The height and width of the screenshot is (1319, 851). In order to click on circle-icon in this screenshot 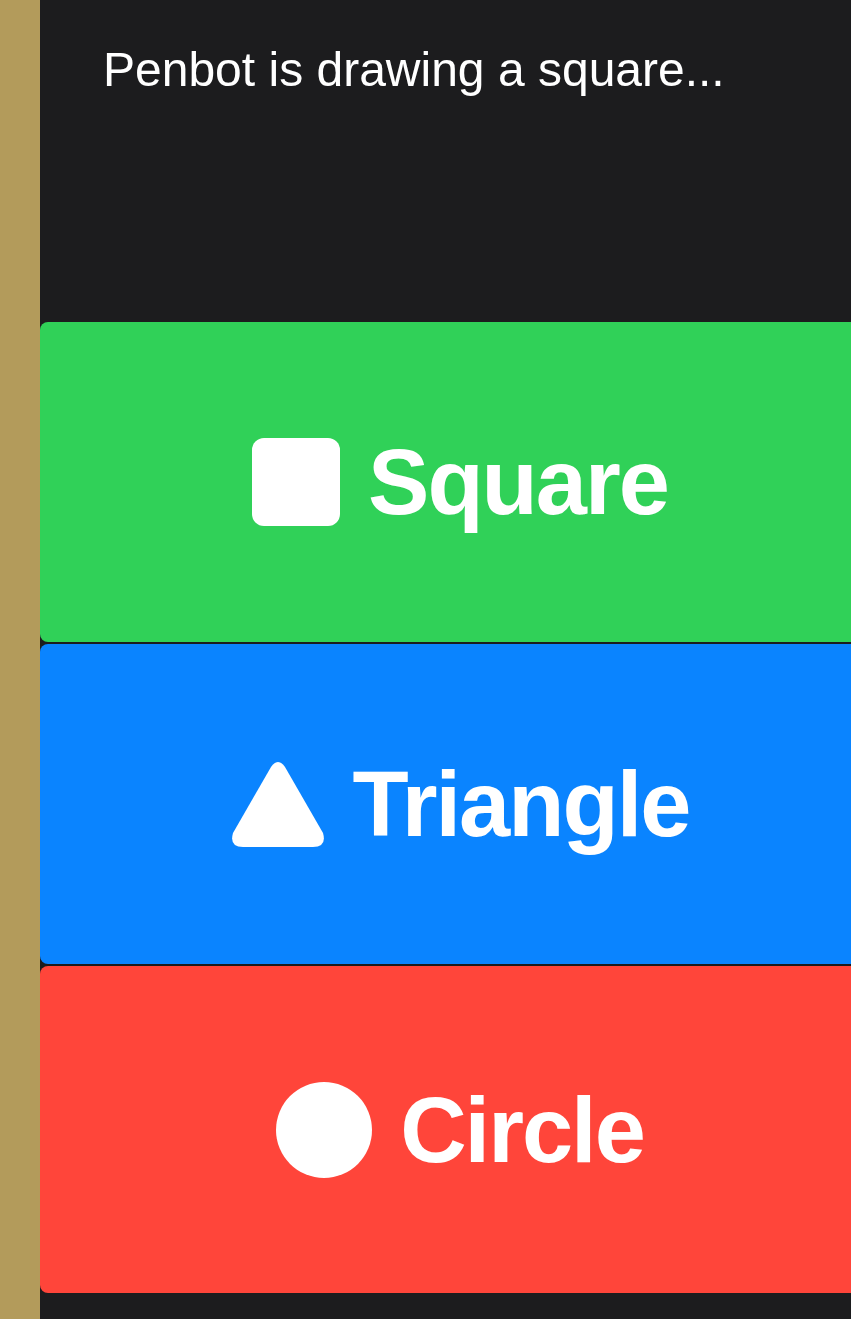, I will do `click(324, 1129)`.